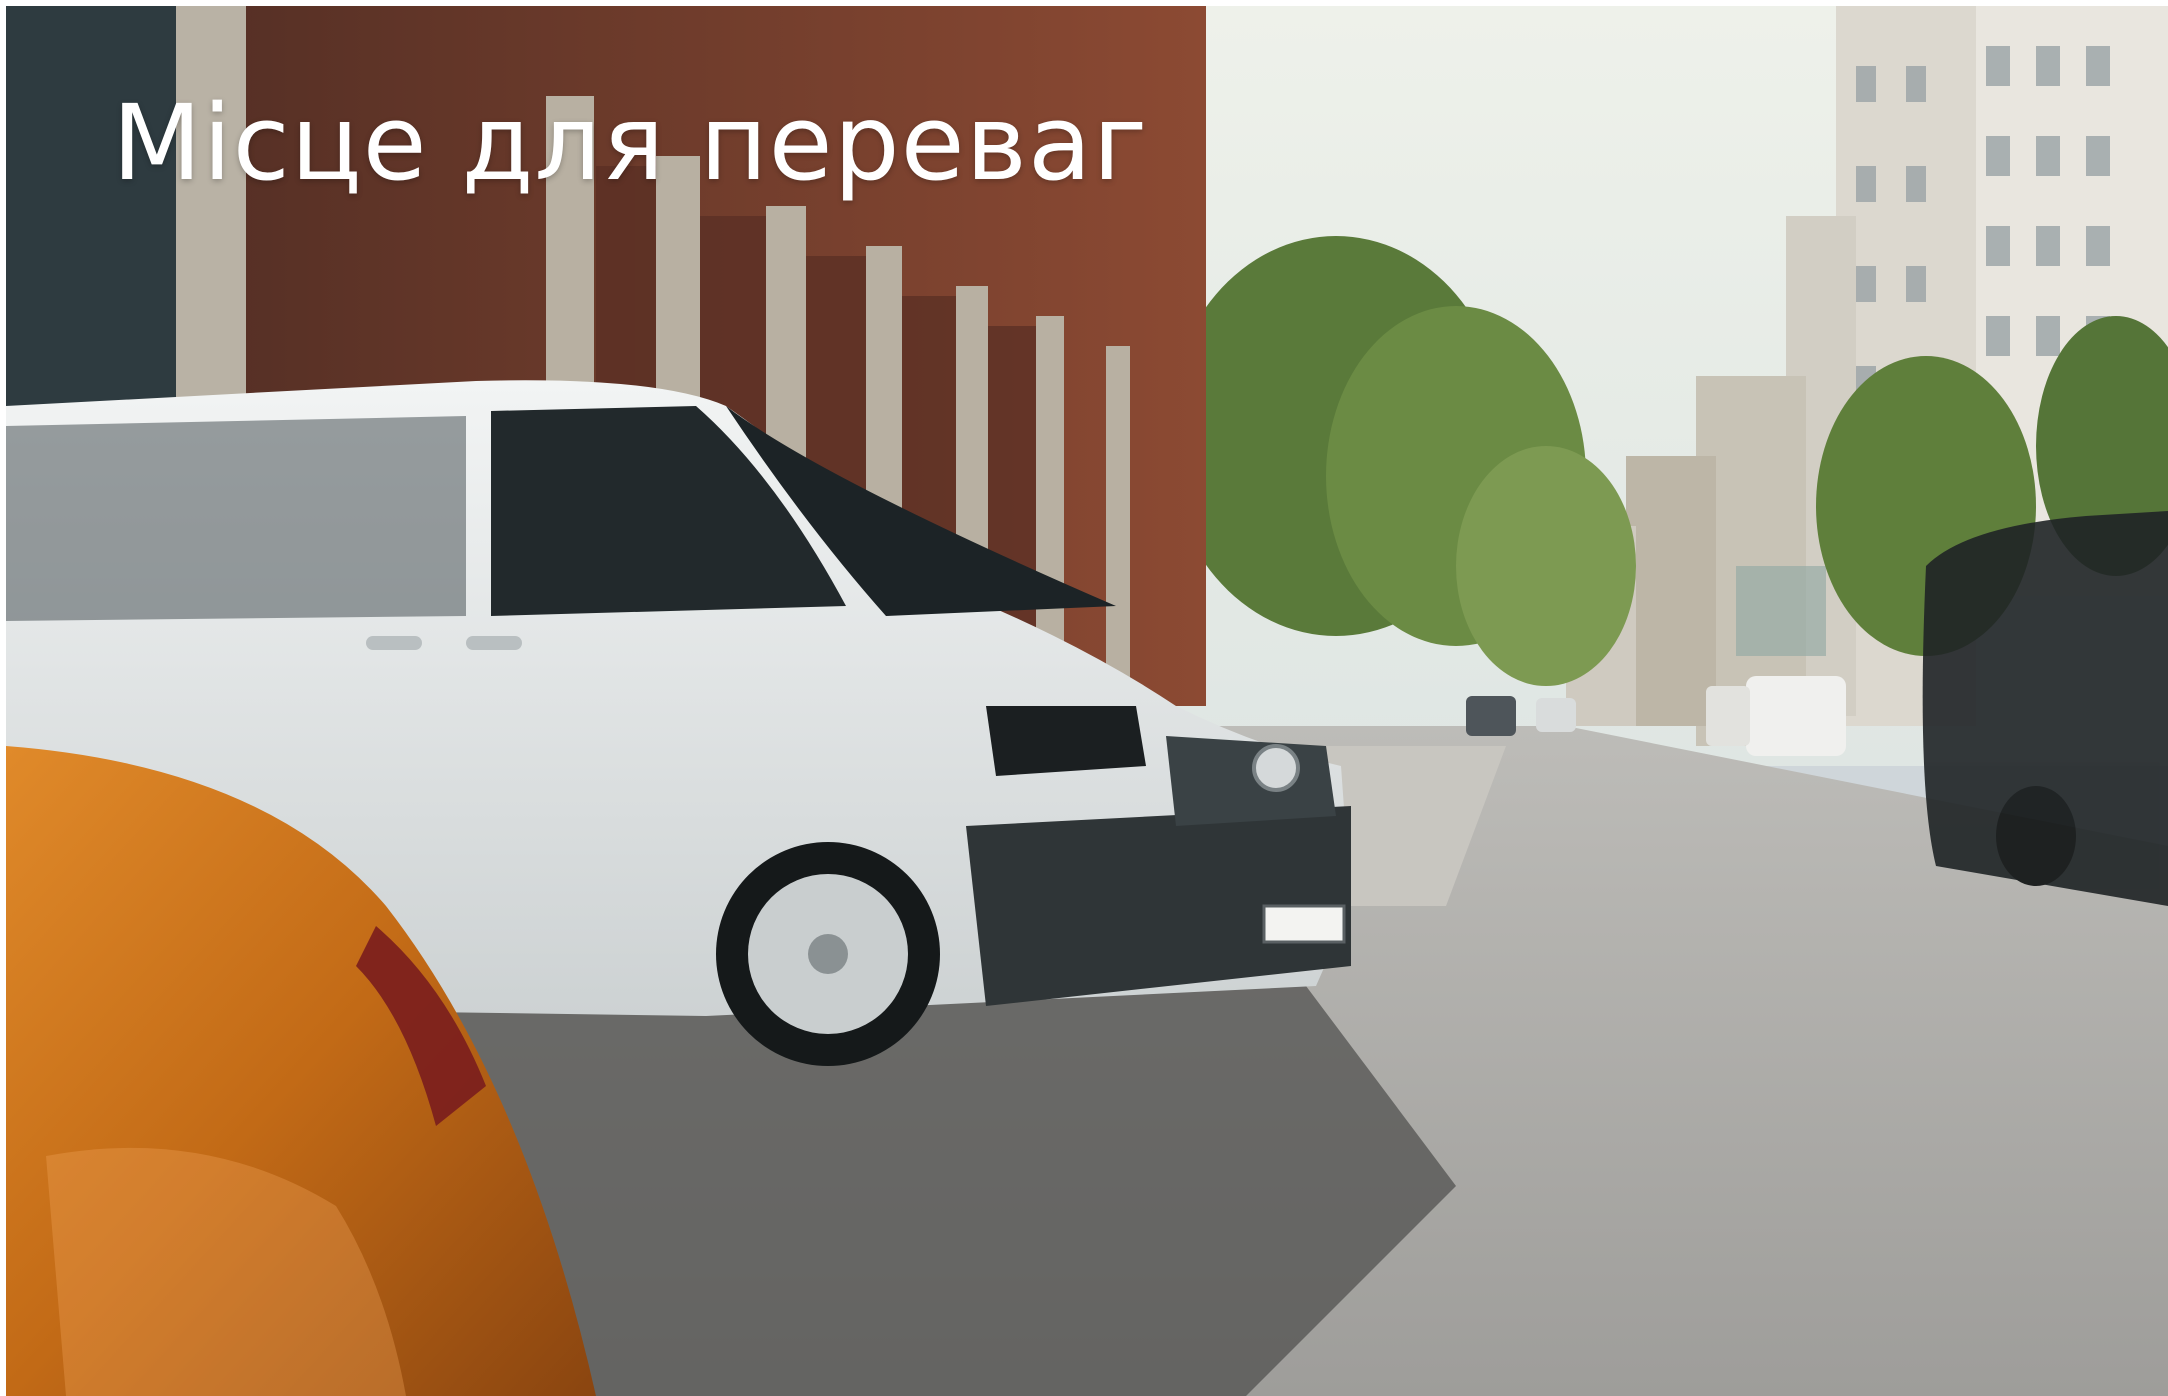 Image resolution: width=2168 pixels, height=1396 pixels. What do you see at coordinates (630, 143) in the screenshot?
I see `hero-headline: Місце для переваг` at bounding box center [630, 143].